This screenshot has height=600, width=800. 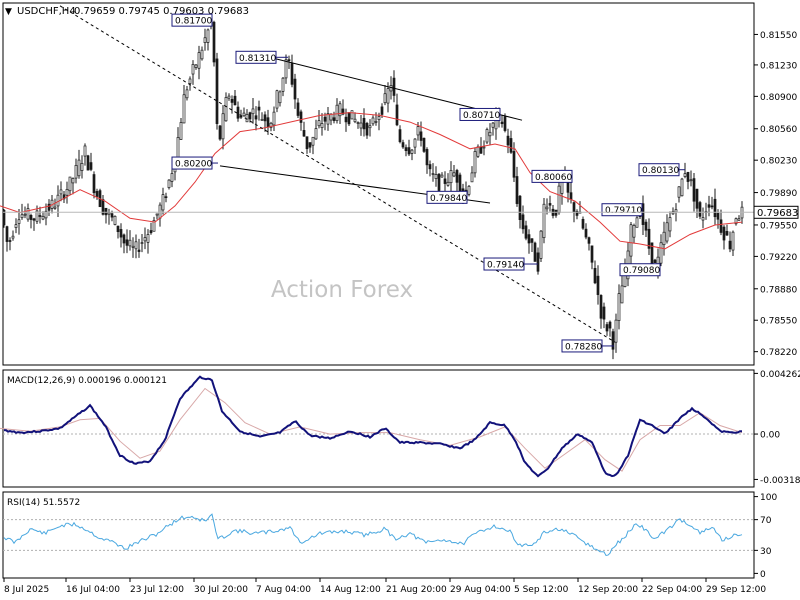 I want to click on price-annotation: 0.80060, so click(x=552, y=176).